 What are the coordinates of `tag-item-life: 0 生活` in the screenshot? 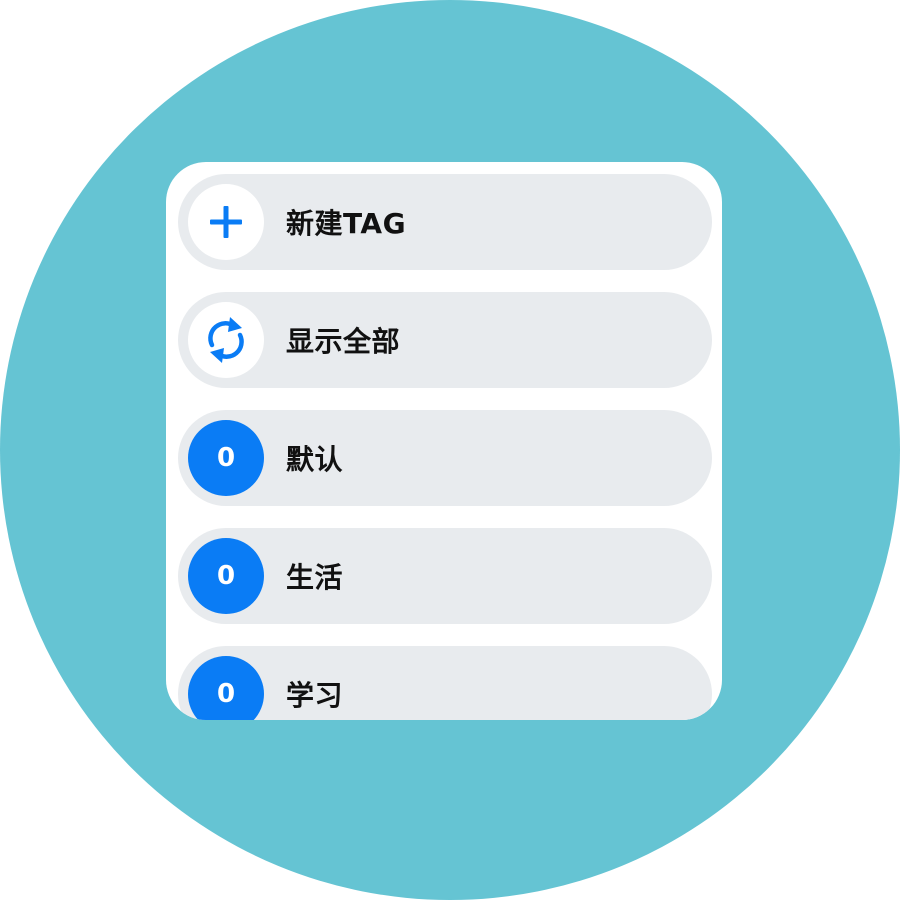 It's located at (445, 576).